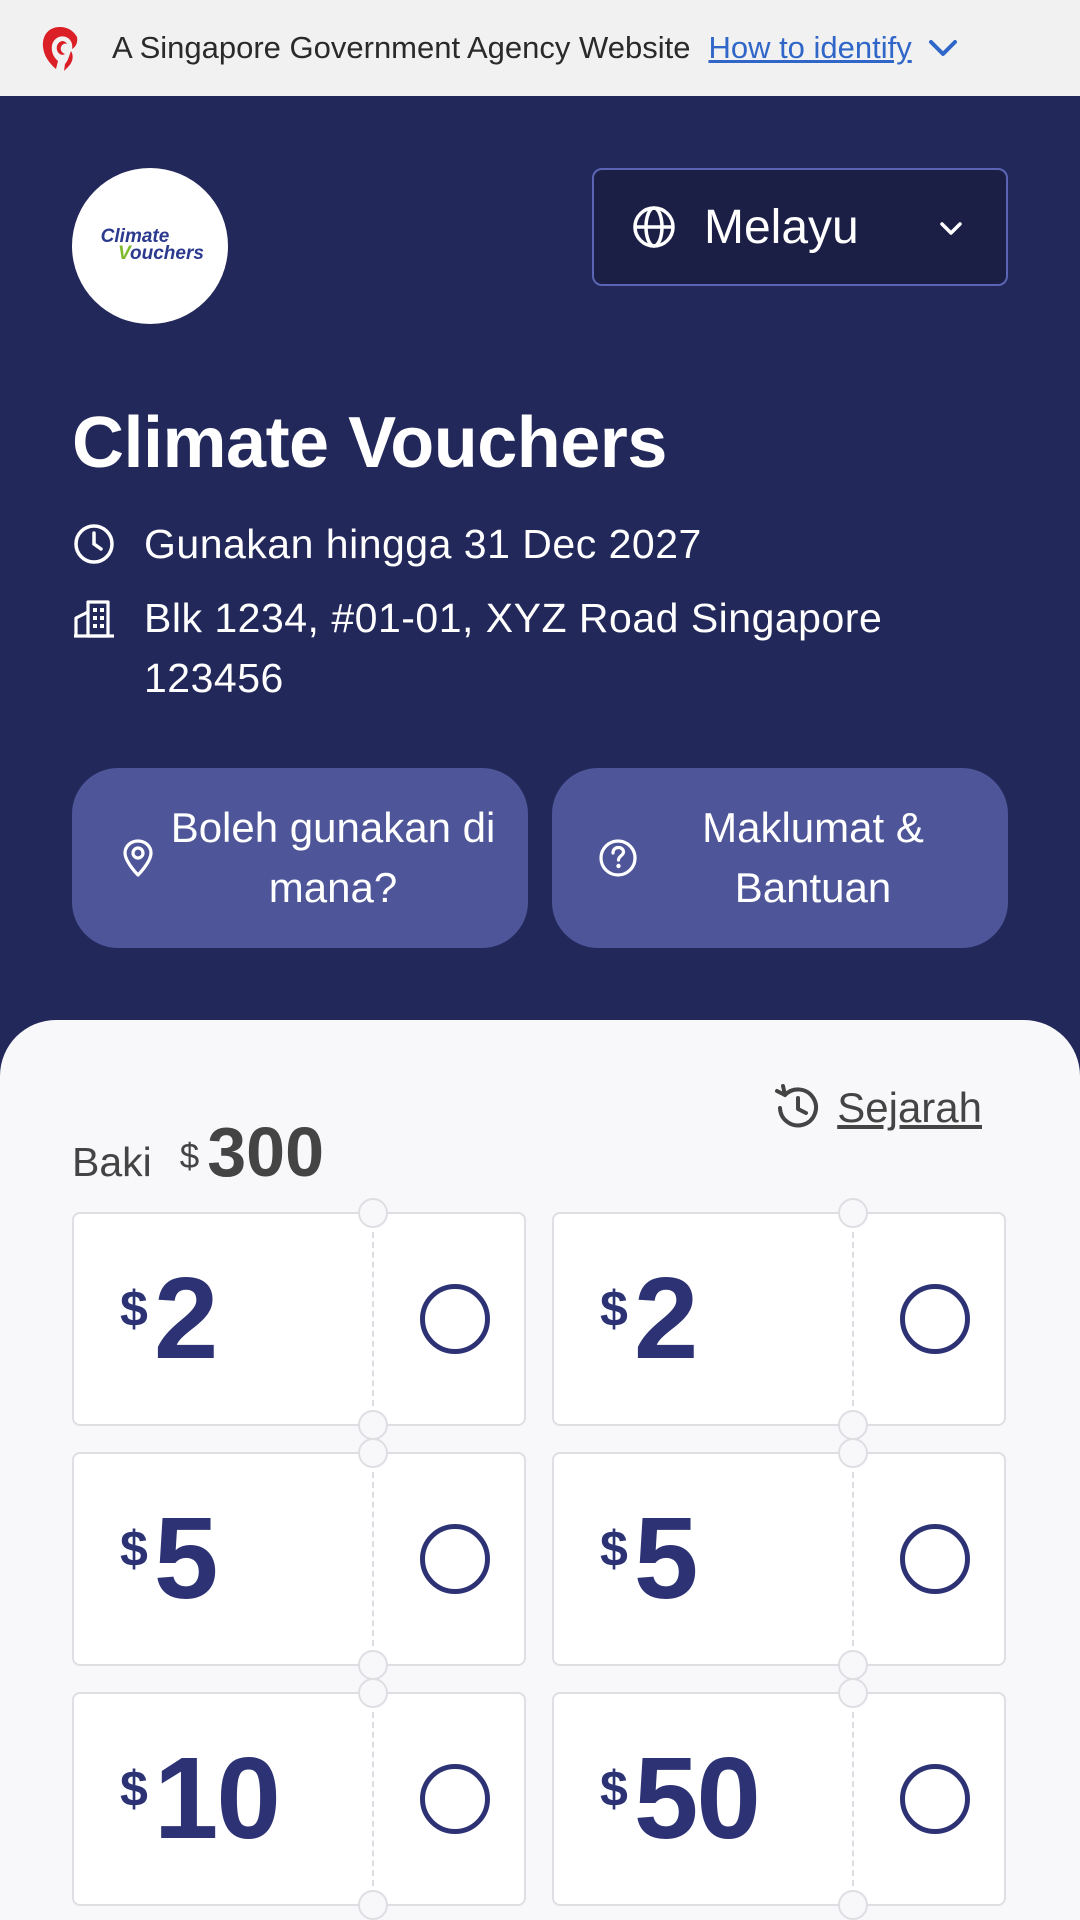 The width and height of the screenshot is (1080, 1920). I want to click on location-pin-icon, so click(138, 858).